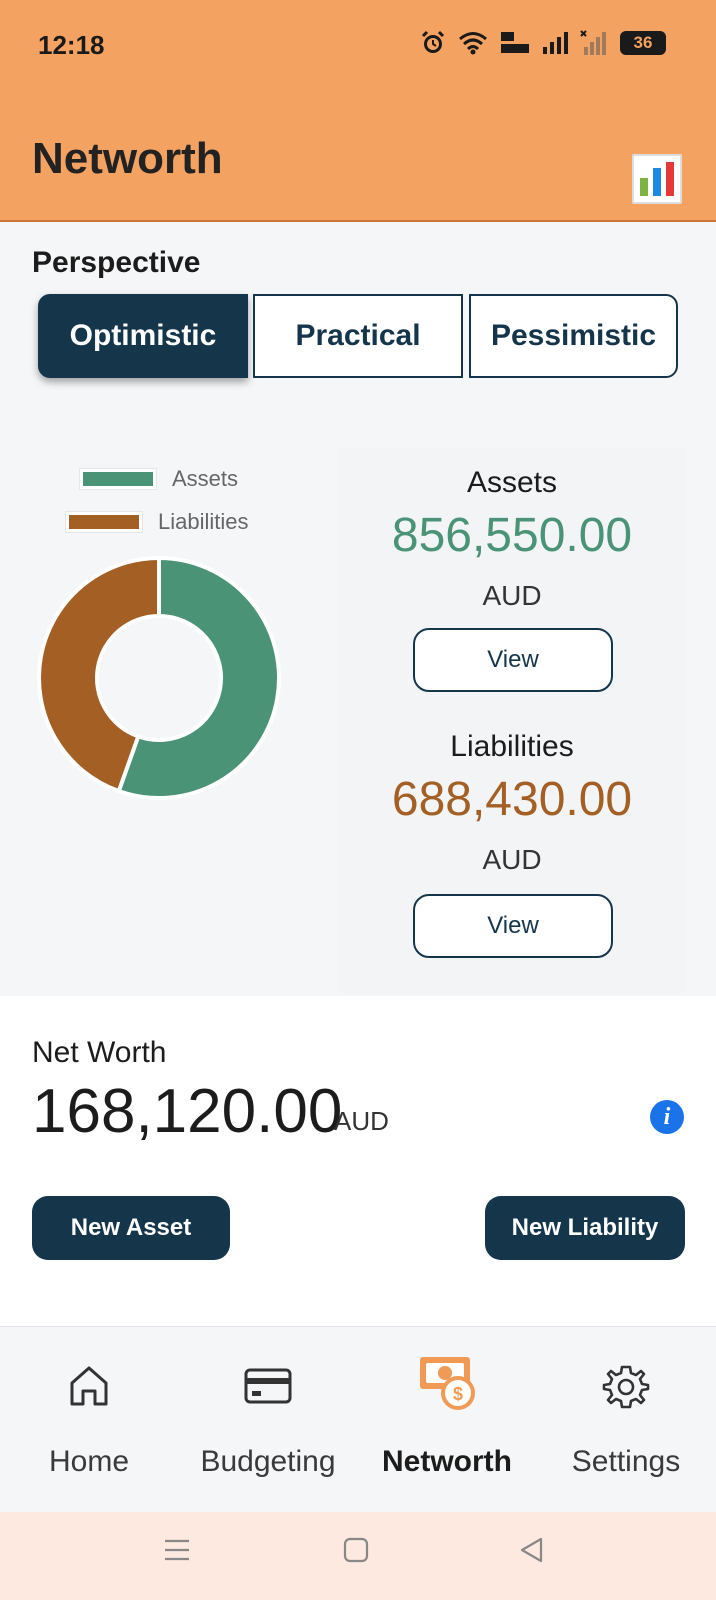  Describe the element at coordinates (626, 1420) in the screenshot. I see `nav-settings: Settings` at that location.